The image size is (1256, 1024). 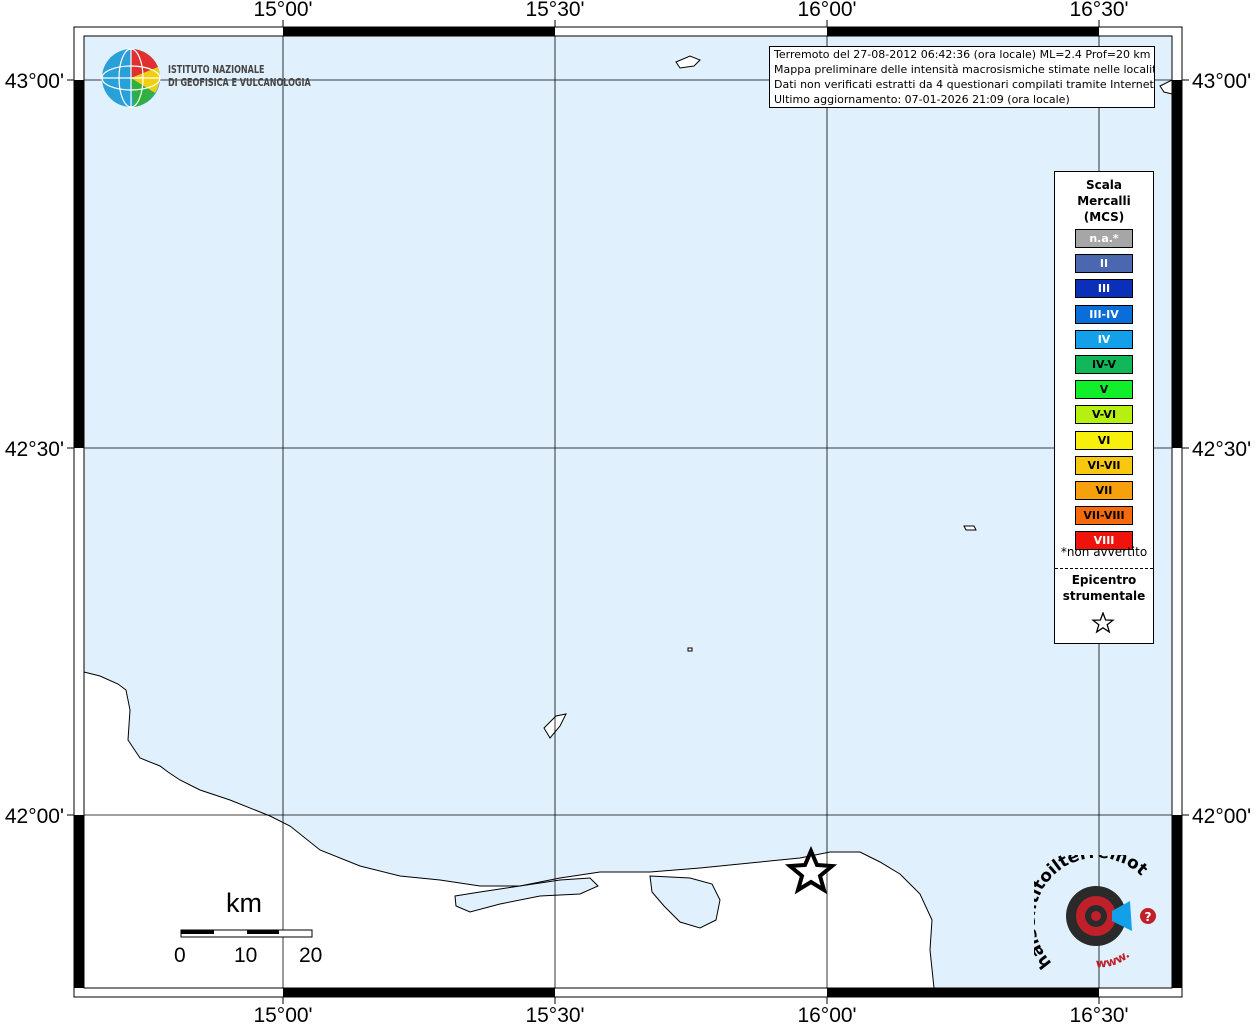 What do you see at coordinates (1104, 314) in the screenshot?
I see `legend-item: III-IV` at bounding box center [1104, 314].